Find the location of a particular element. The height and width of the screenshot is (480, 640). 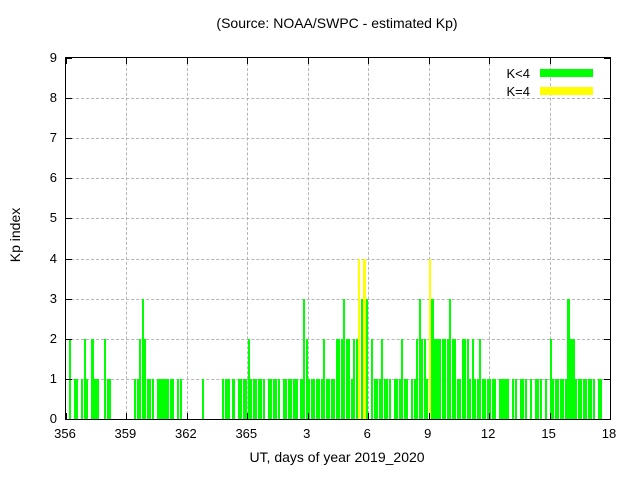

kp-bar-day362-slot6 is located at coordinates (203, 398).